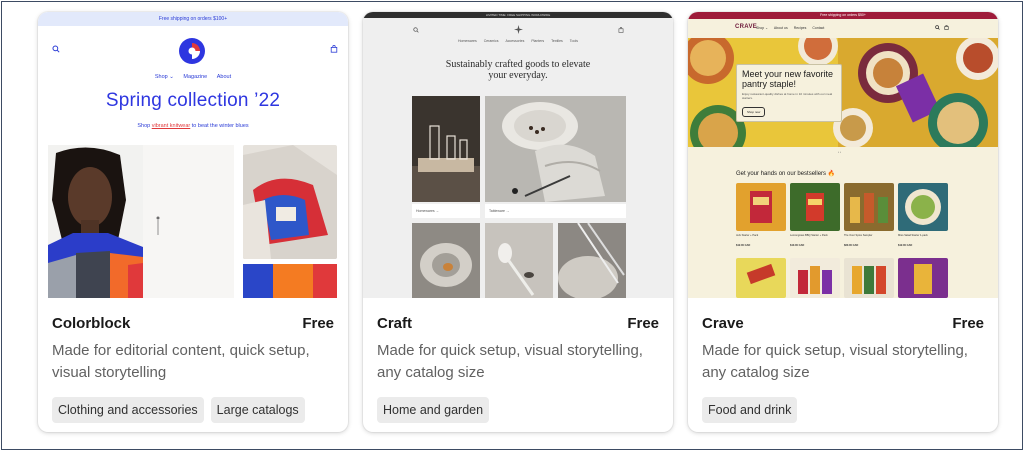 This screenshot has width=1024, height=451. Describe the element at coordinates (224, 77) in the screenshot. I see `nav-item-about: About` at that location.